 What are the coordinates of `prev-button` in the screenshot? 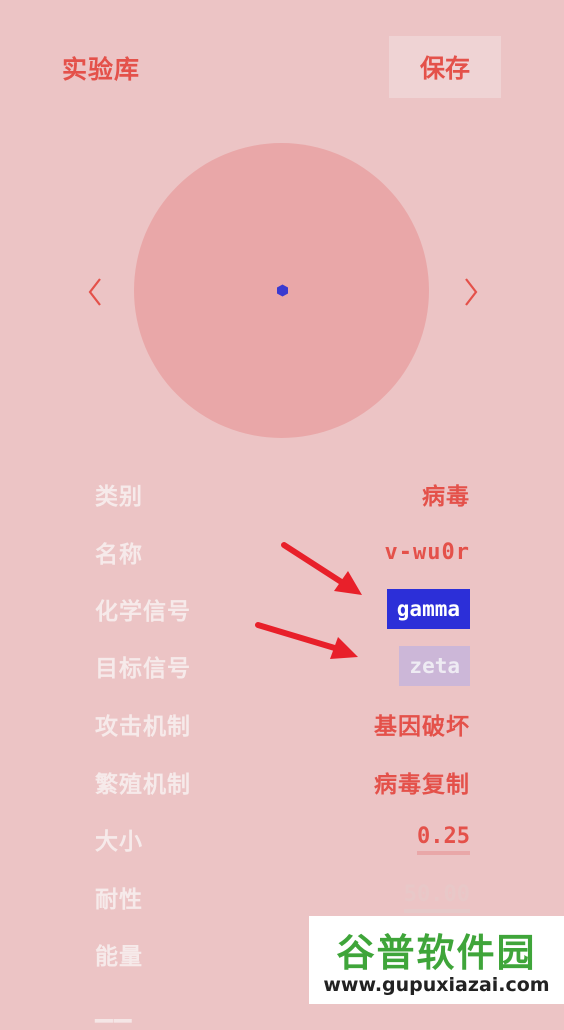 It's located at (95, 292).